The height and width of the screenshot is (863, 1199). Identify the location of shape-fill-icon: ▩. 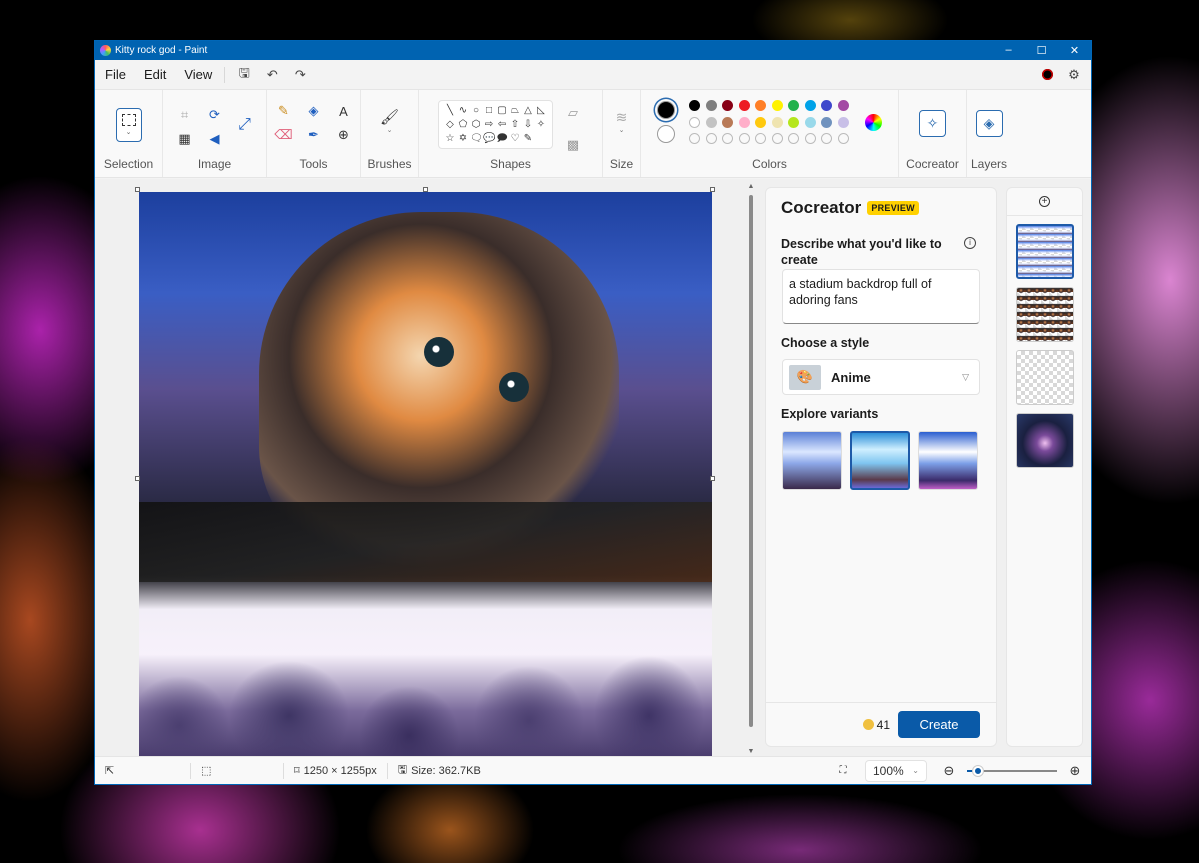
(573, 145).